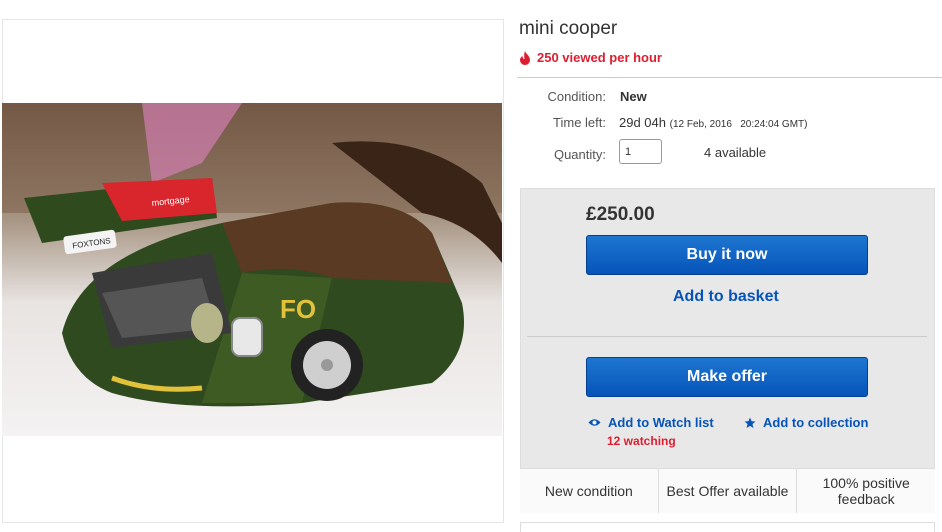 The image size is (942, 532). Describe the element at coordinates (661, 422) in the screenshot. I see `watch-list-label: Add to Watch list` at that location.